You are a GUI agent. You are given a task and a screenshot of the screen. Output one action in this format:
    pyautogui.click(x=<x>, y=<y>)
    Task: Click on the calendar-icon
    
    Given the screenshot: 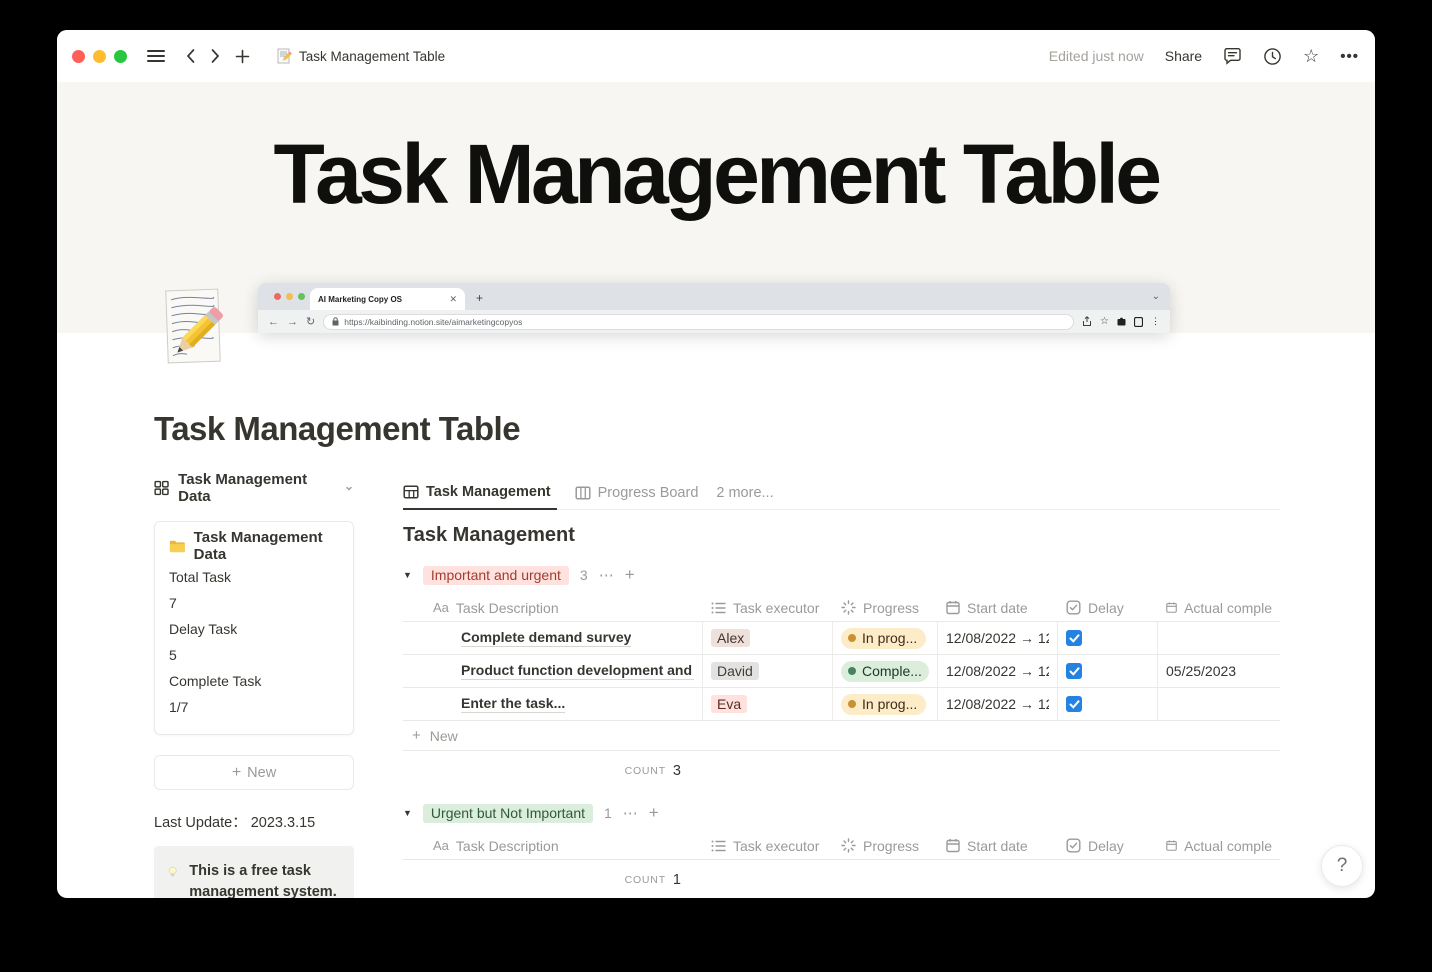 What is the action you would take?
    pyautogui.click(x=1171, y=845)
    